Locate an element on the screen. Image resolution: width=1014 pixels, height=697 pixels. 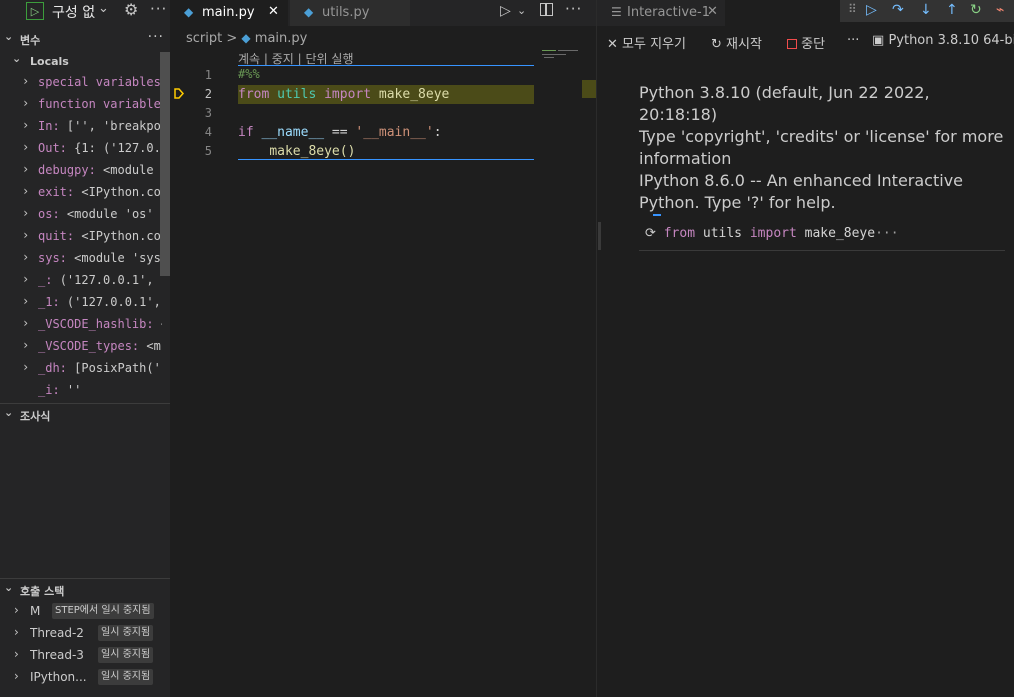
variable-row: › os: <module 'os' is located at coordinates (81, 214).